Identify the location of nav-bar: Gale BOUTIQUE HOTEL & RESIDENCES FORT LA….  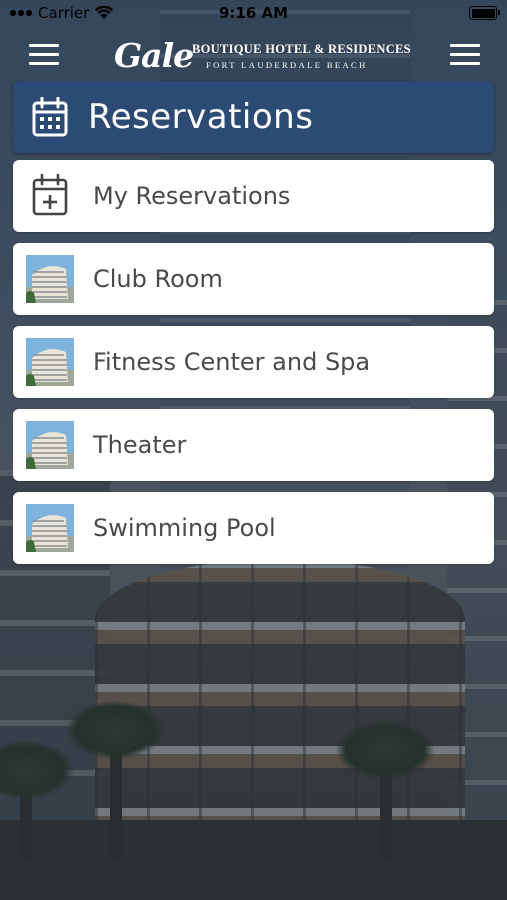
(253, 54).